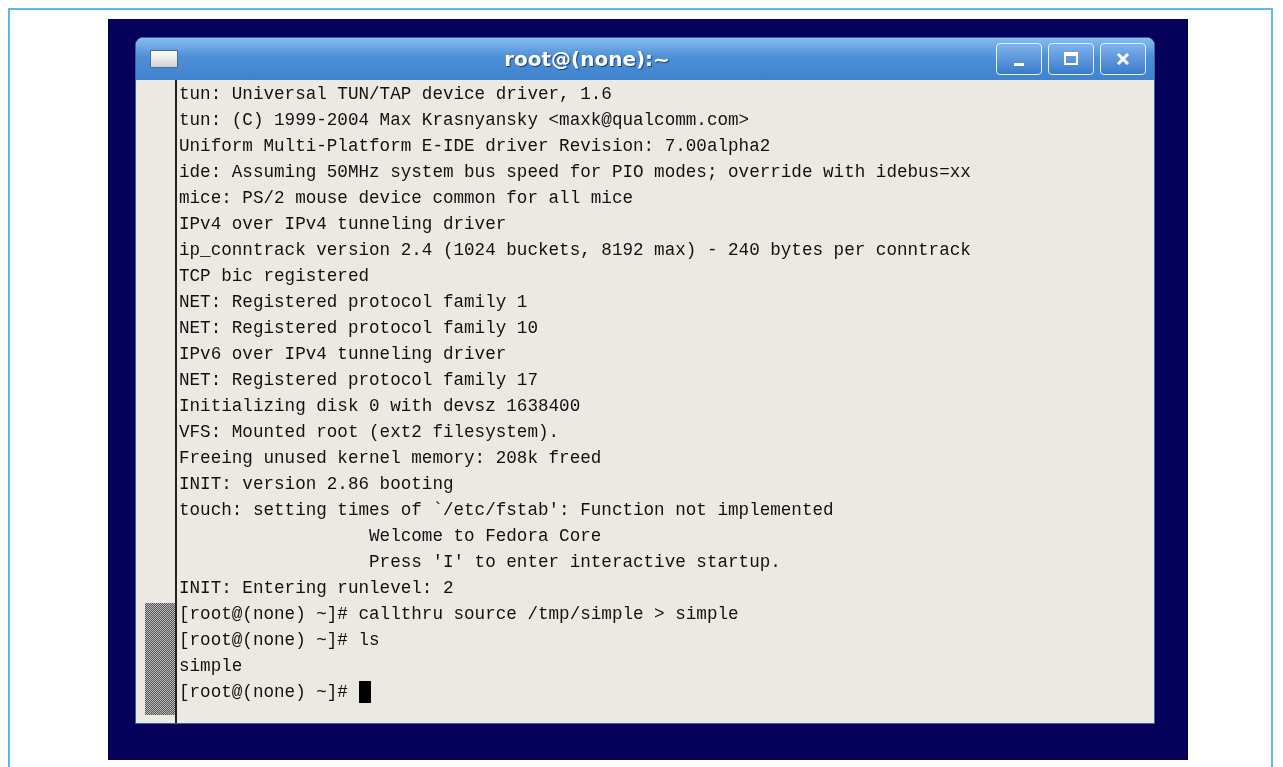  What do you see at coordinates (164, 59) in the screenshot?
I see `window-menu-icon` at bounding box center [164, 59].